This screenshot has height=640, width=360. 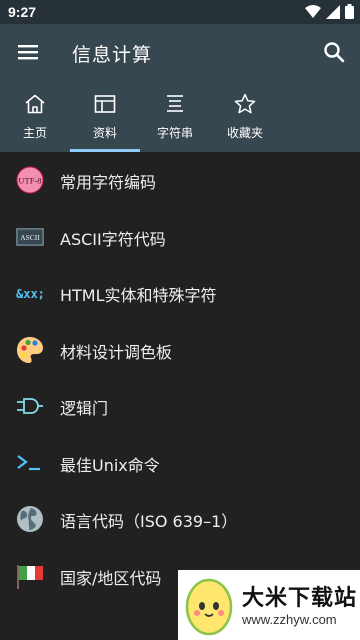 I want to click on tab-label: 字符串, so click(x=174, y=133).